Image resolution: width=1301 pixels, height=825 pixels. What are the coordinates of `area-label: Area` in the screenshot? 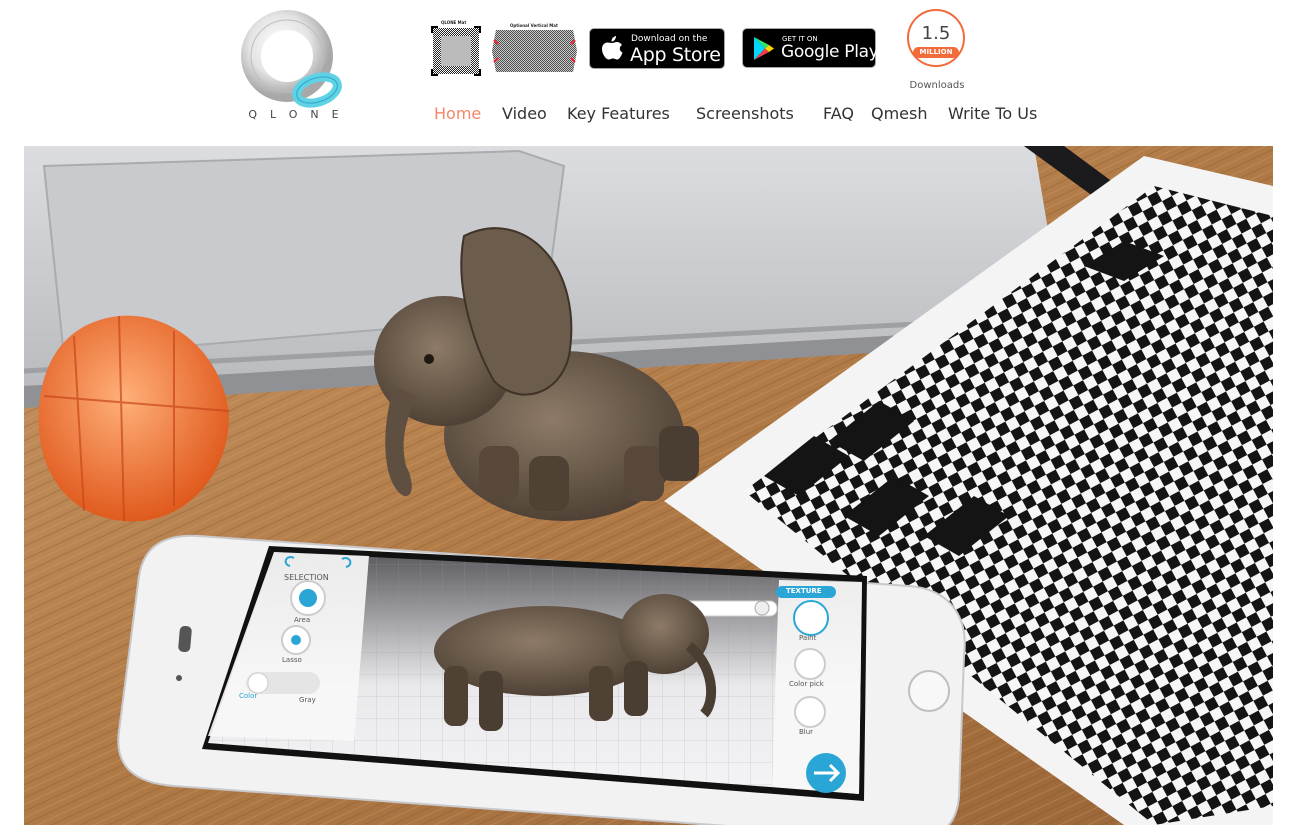 It's located at (302, 620).